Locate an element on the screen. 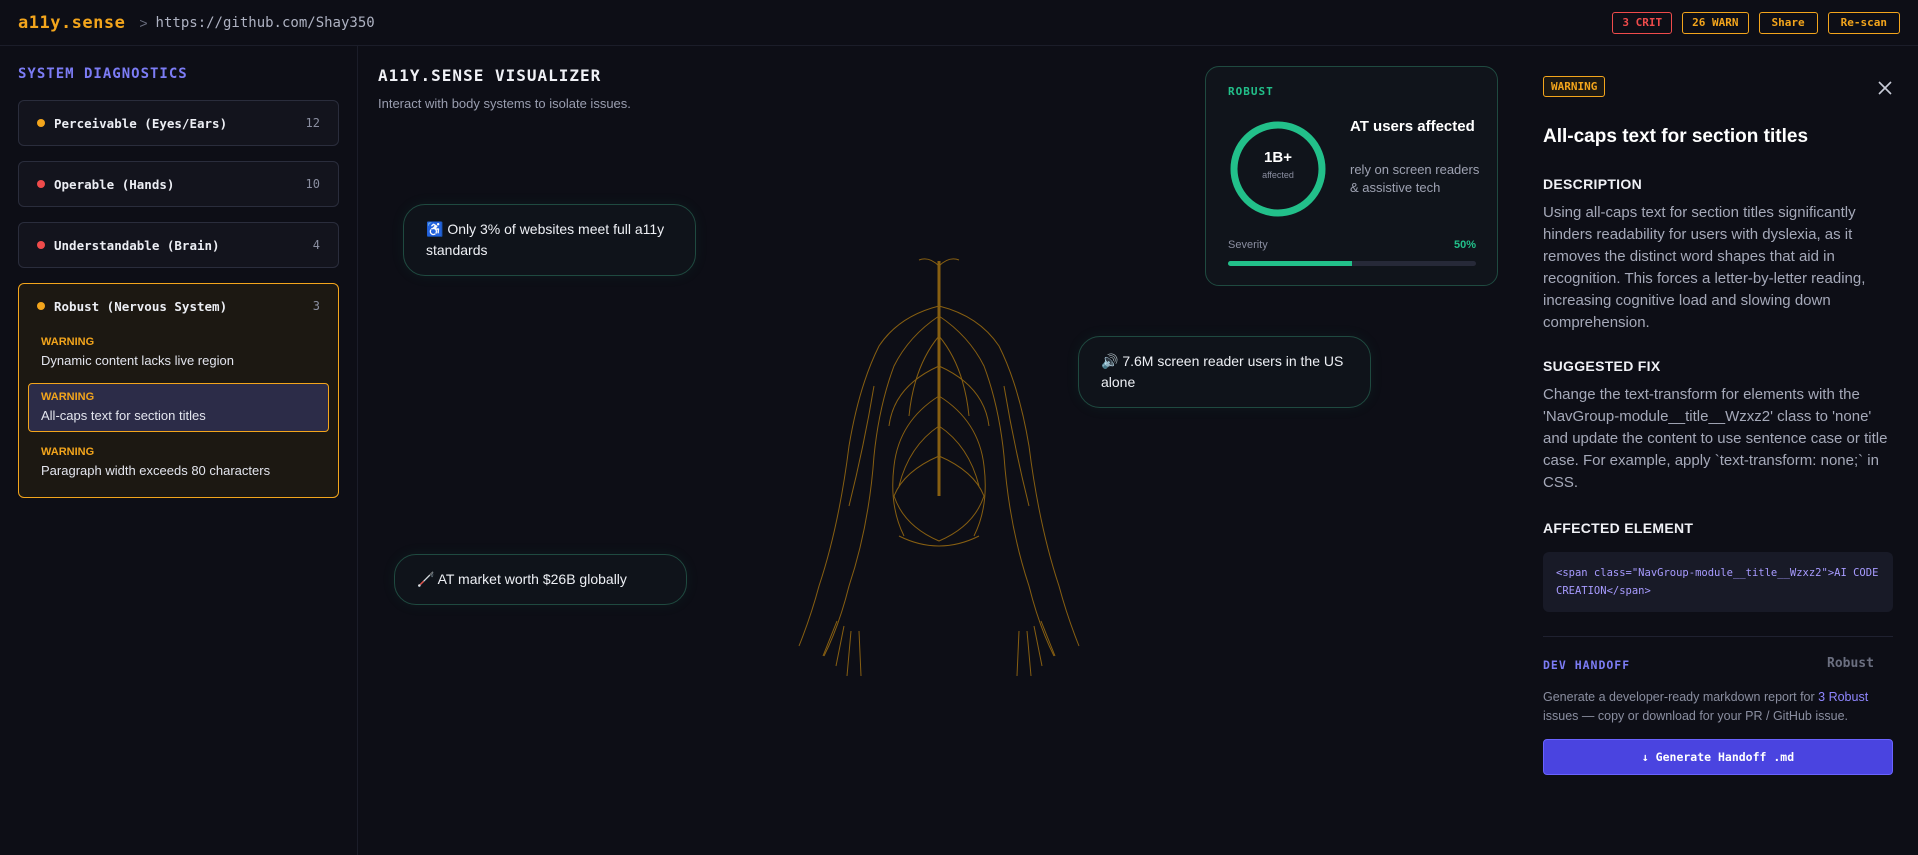 Image resolution: width=1918 pixels, height=855 pixels. stat-bubble-market: 🦯 AT market worth $26B globally is located at coordinates (540, 579).